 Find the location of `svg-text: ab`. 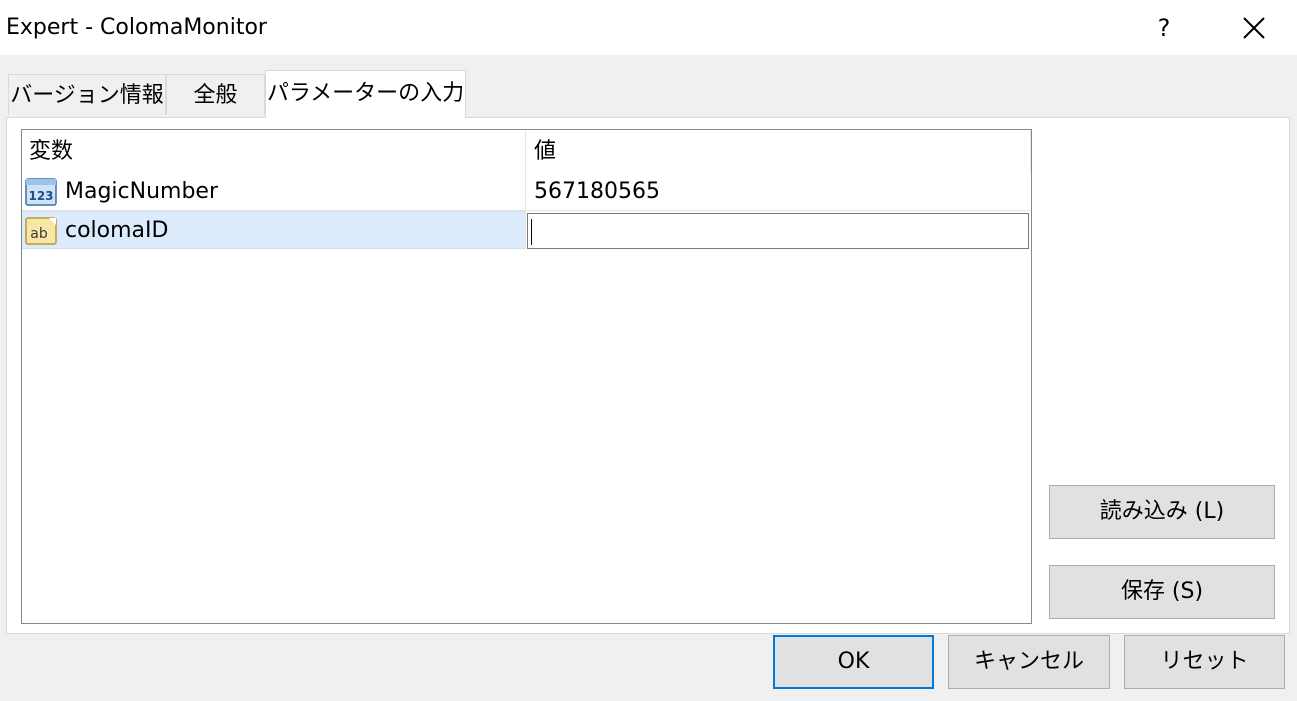

svg-text: ab is located at coordinates (39, 234).